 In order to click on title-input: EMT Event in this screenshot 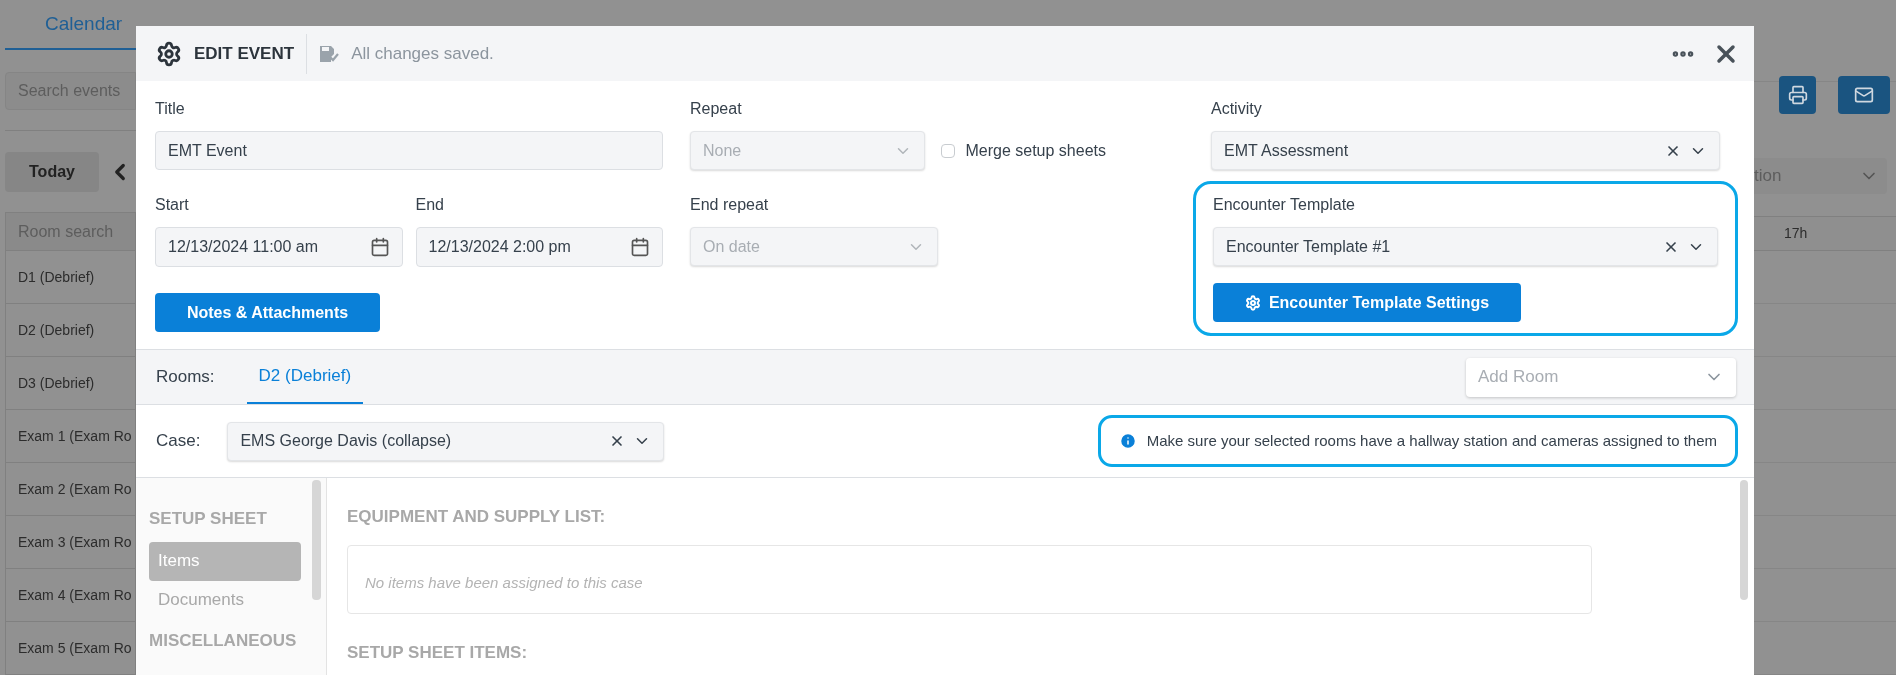, I will do `click(409, 150)`.